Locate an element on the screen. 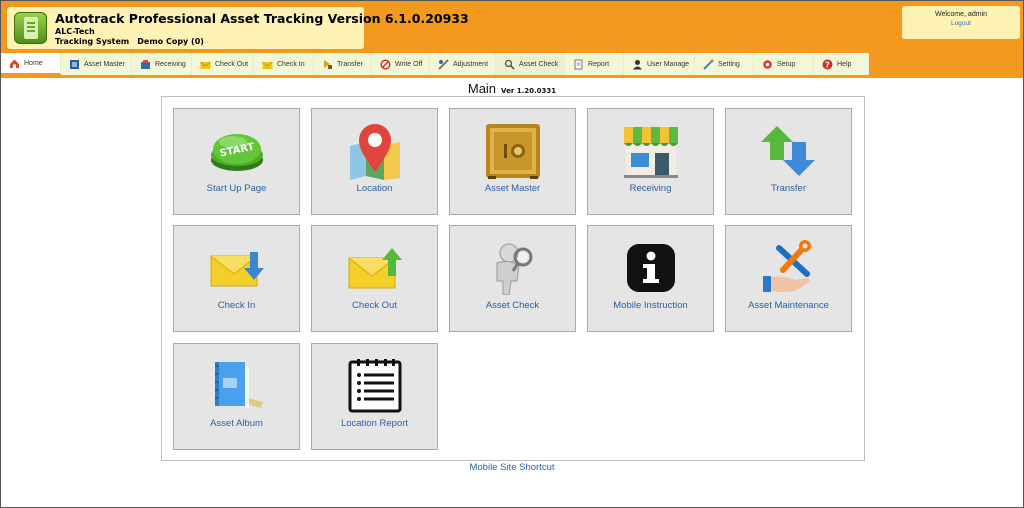 The image size is (1024, 508). tile-label: Asset Maintenance is located at coordinates (788, 305).